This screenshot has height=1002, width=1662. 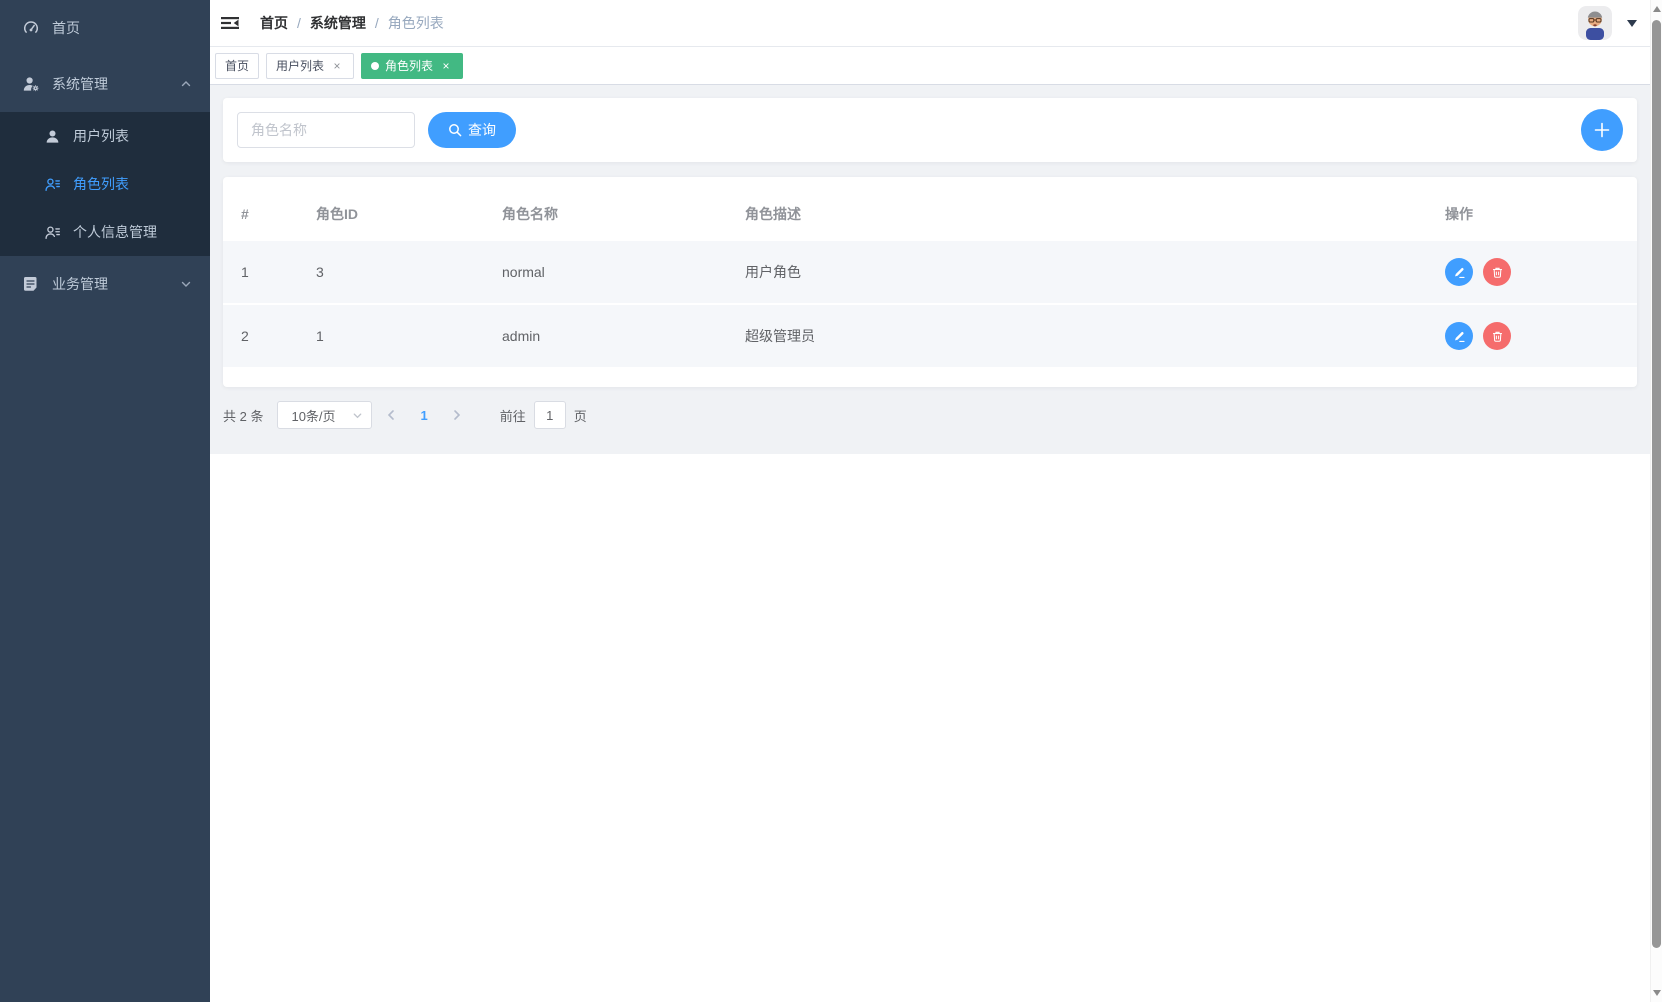 I want to click on sidebar-item-personal-info: 个人信息管理, so click(x=105, y=232).